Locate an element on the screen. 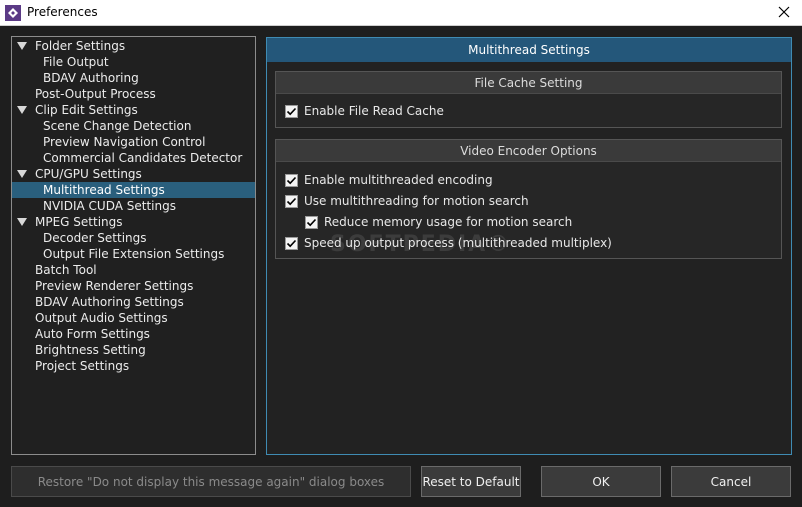 The height and width of the screenshot is (507, 802). tree-item: Auto Form Settings is located at coordinates (133, 334).